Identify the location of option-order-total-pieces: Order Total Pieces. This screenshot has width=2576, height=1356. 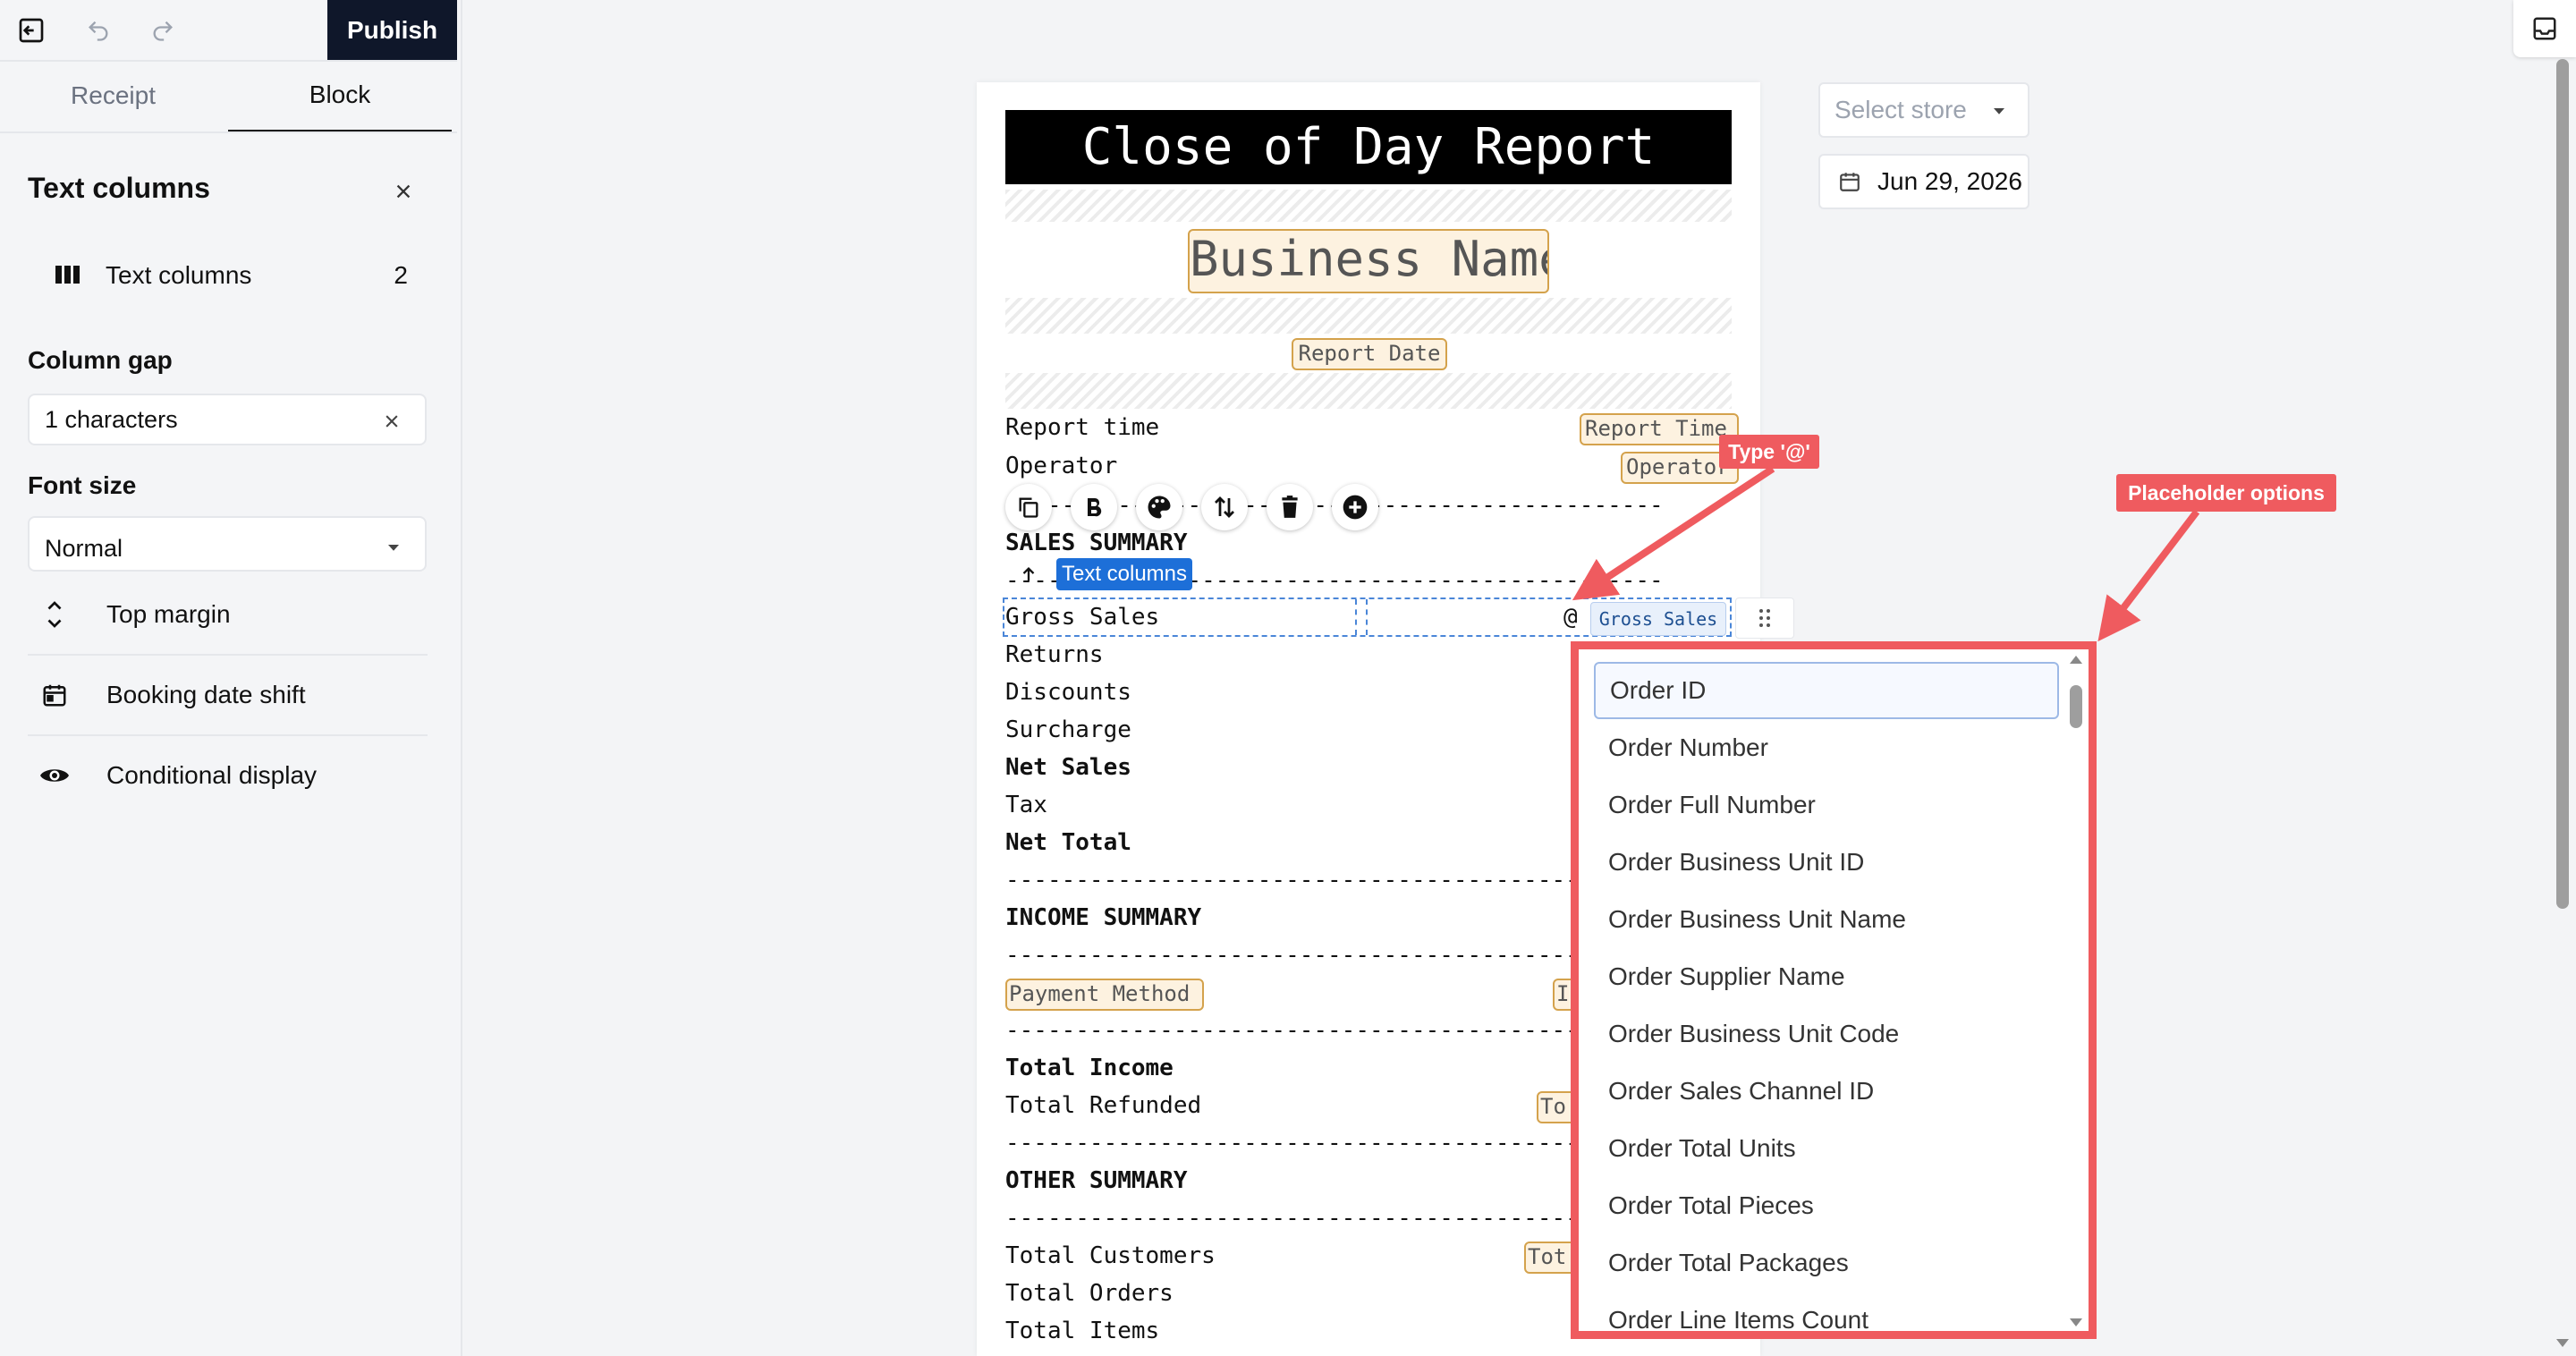
(1826, 1206).